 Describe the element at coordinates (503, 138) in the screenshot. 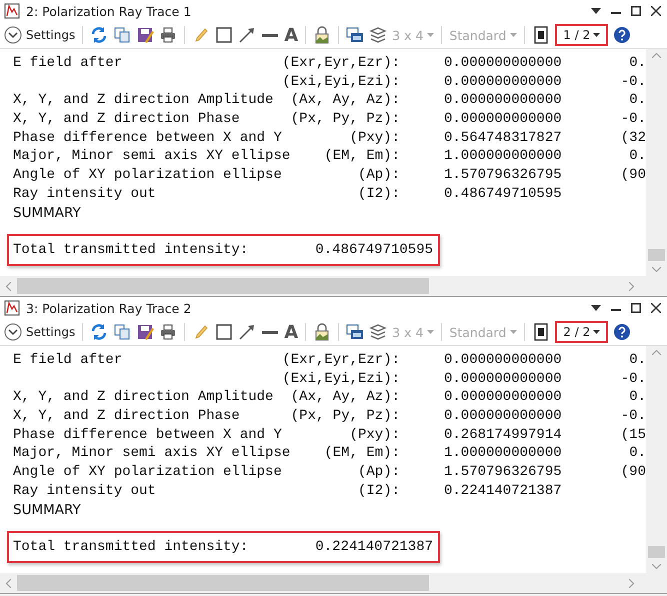

I see `field-value: 0.564748317827` at that location.